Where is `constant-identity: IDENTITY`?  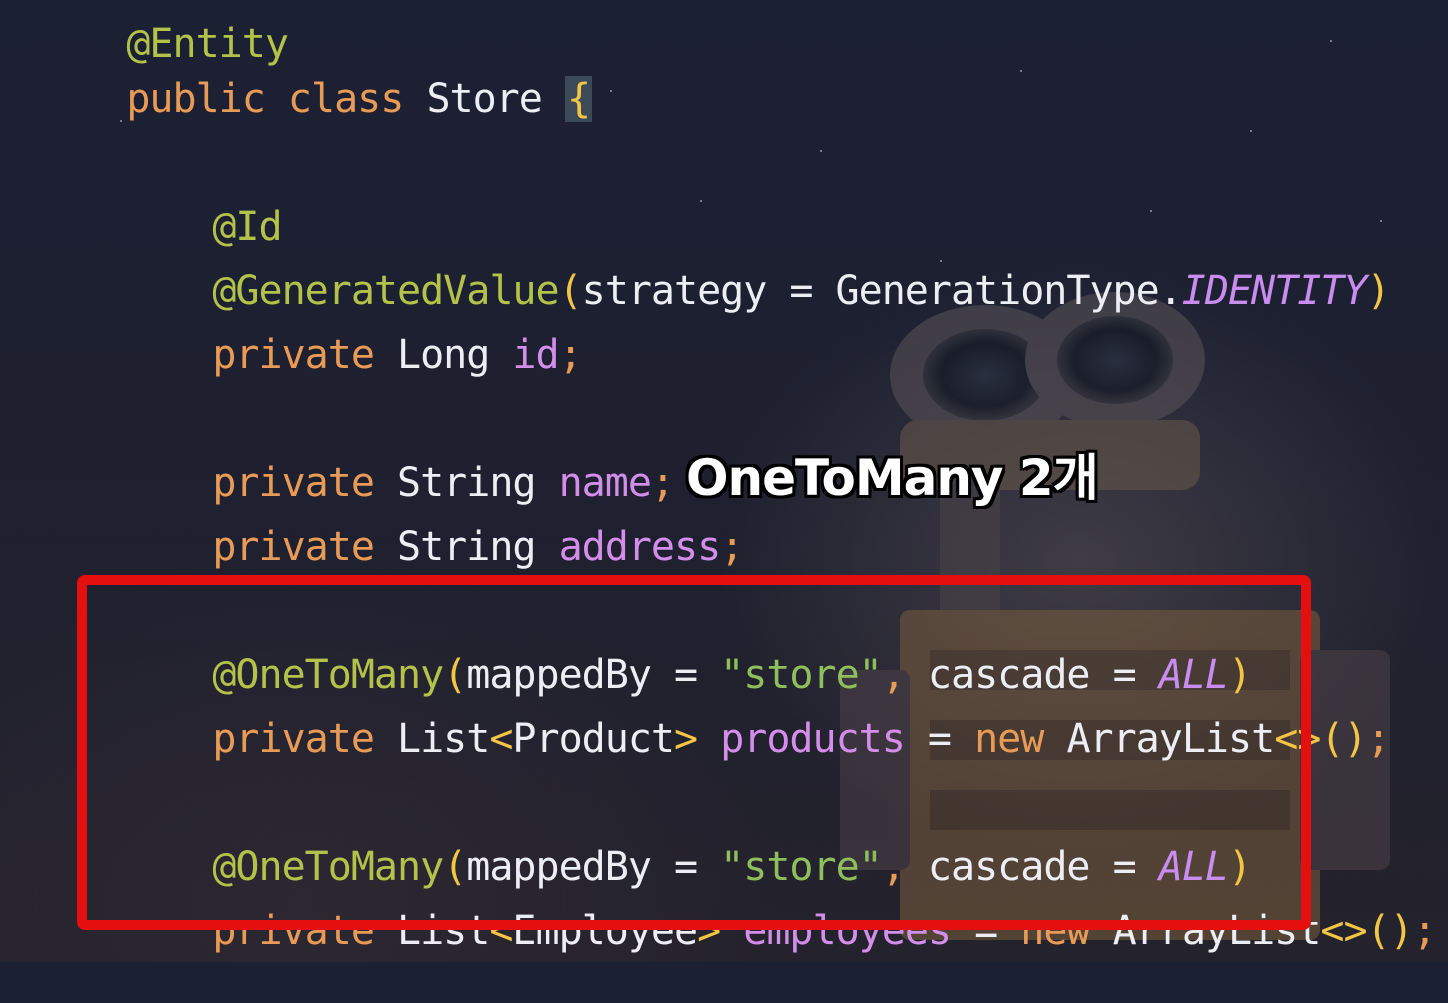
constant-identity: IDENTITY is located at coordinates (1274, 291).